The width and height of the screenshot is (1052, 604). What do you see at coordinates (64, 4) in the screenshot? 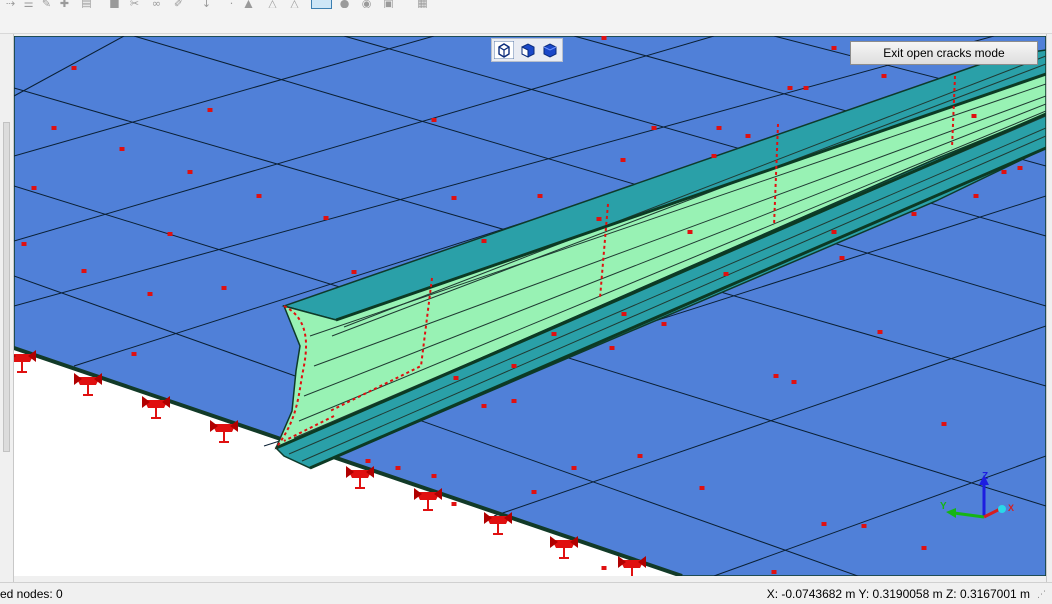
I see `add-icon: ✚` at bounding box center [64, 4].